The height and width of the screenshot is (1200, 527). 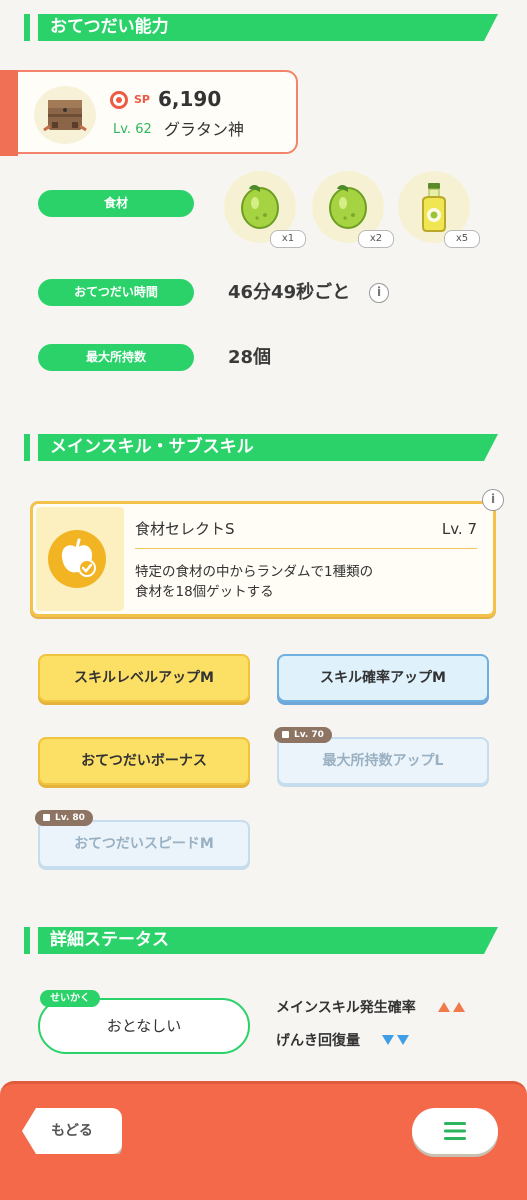 What do you see at coordinates (305, 582) in the screenshot?
I see `main-skill-description: 特定の食材の中からランダムで1種類の 食材を18個ゲットする` at bounding box center [305, 582].